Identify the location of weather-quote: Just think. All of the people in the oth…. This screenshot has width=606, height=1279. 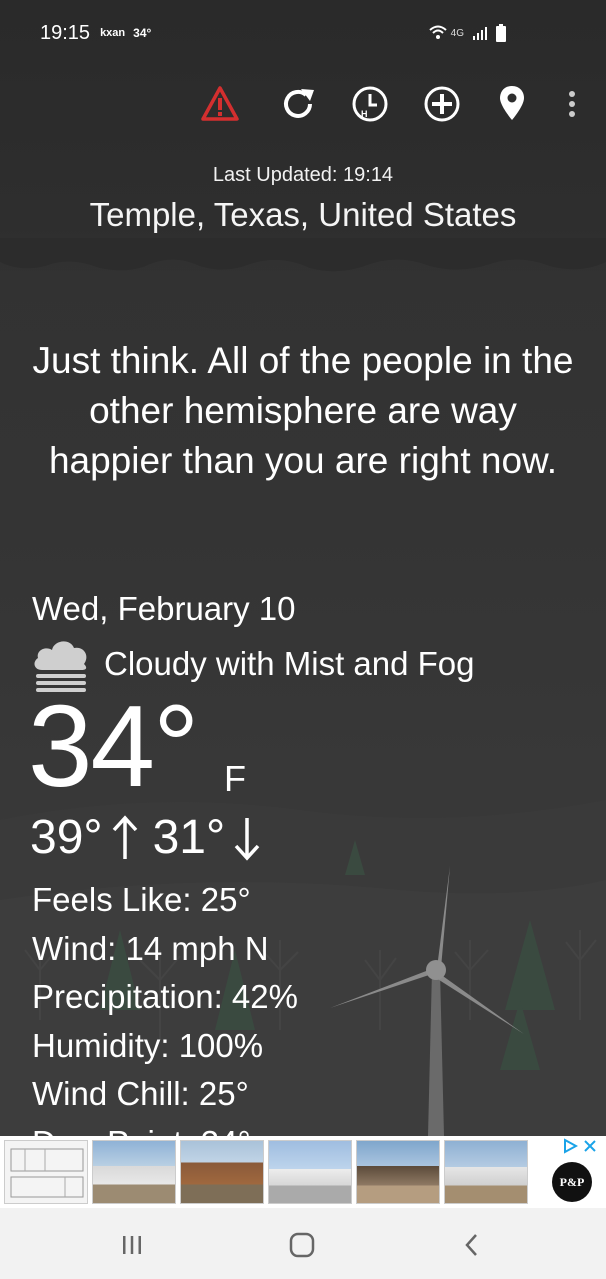
(303, 410).